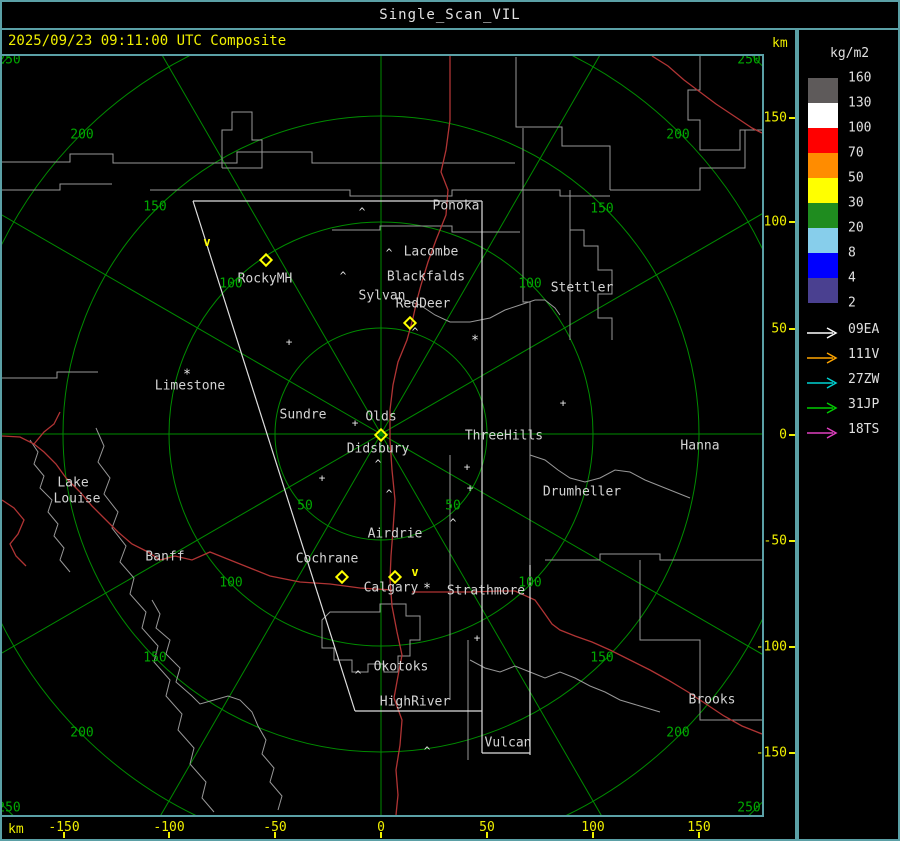  Describe the element at coordinates (864, 354) in the screenshot. I see `station-id-label: 111V` at that location.